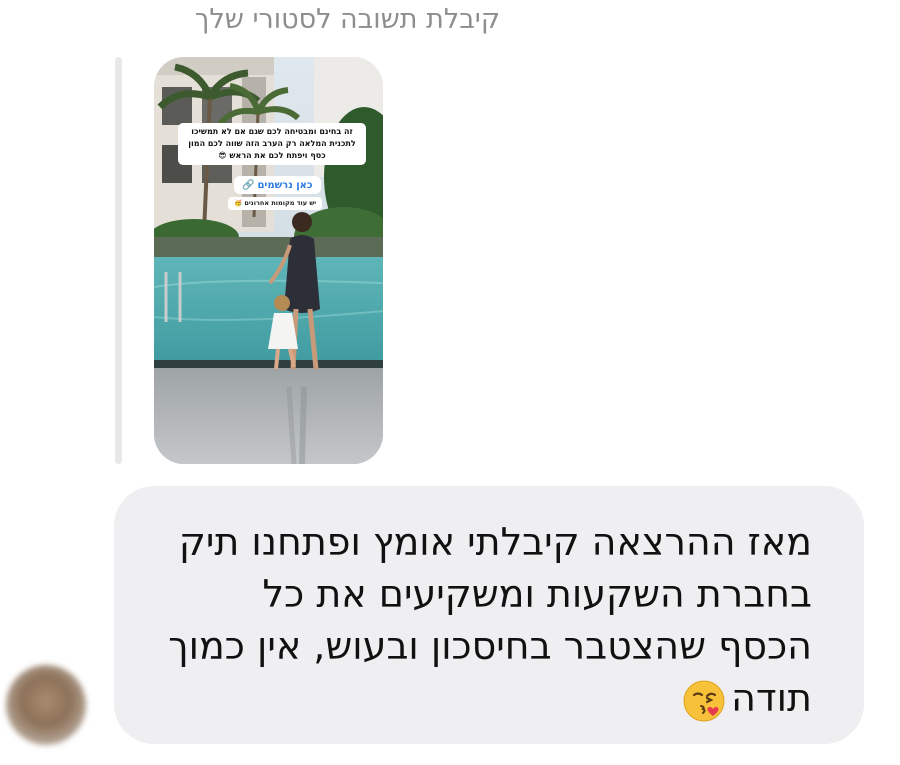 The height and width of the screenshot is (765, 900). What do you see at coordinates (285, 185) in the screenshot?
I see `story-link-label: כאן נרשמים` at bounding box center [285, 185].